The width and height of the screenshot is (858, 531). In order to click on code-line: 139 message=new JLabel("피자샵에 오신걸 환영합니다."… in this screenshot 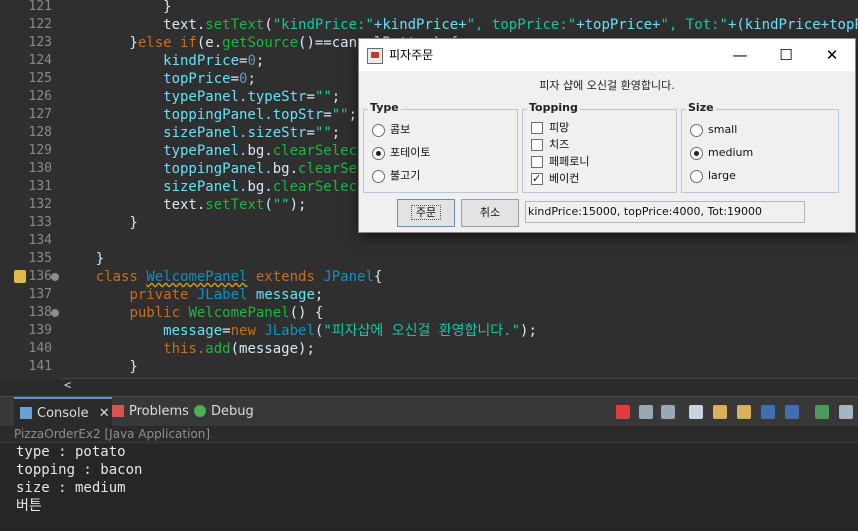, I will do `click(429, 331)`.